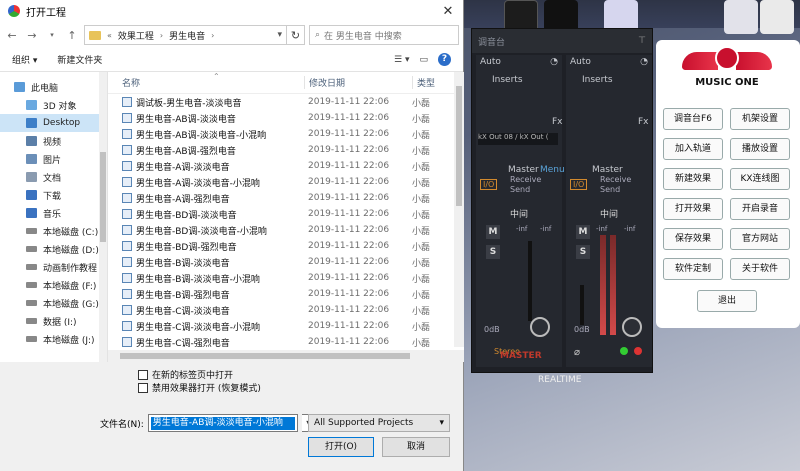 Image resolution: width=800 pixels, height=471 pixels. What do you see at coordinates (279, 35) in the screenshot?
I see `address-dropdown-icon: ▾` at bounding box center [279, 35].